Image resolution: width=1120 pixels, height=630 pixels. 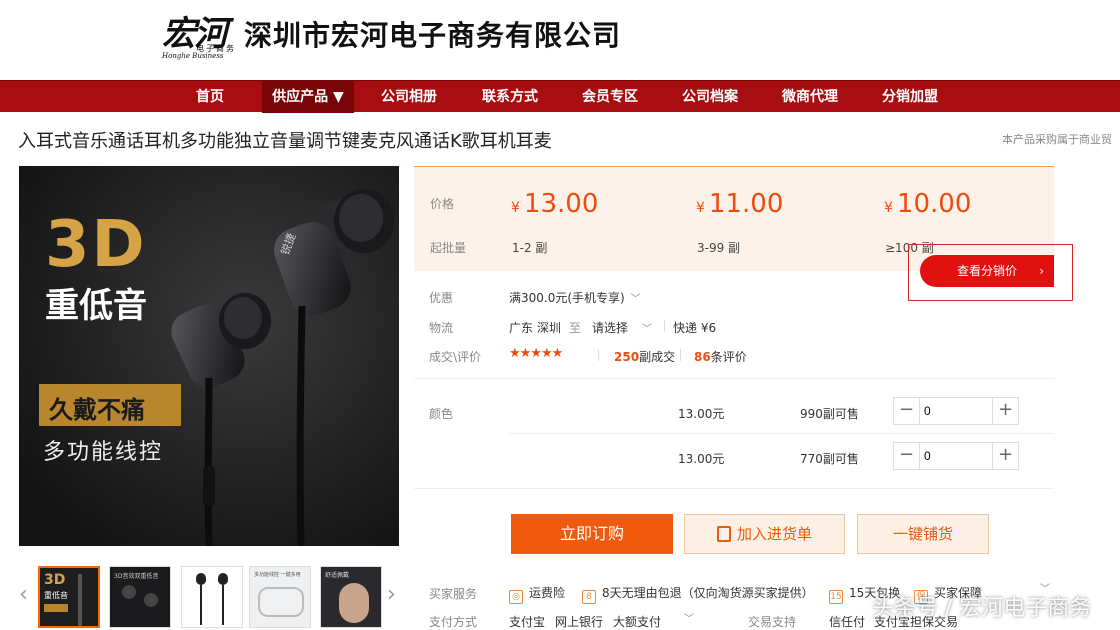 What do you see at coordinates (210, 97) in the screenshot?
I see `nav-item-home: 首页` at bounding box center [210, 97].